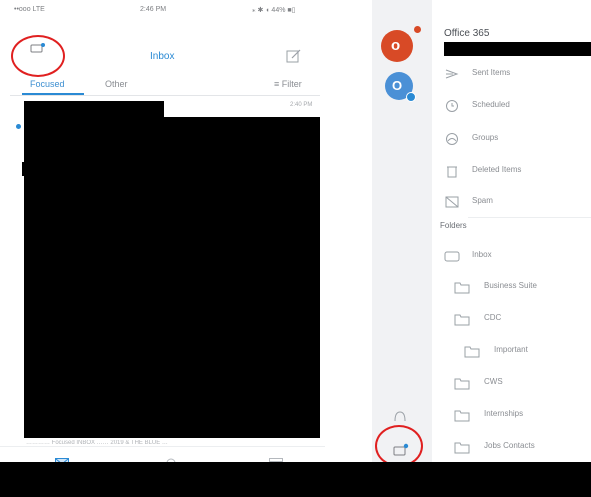 This screenshot has width=591, height=497. I want to click on account-rail, so click(402, 231).